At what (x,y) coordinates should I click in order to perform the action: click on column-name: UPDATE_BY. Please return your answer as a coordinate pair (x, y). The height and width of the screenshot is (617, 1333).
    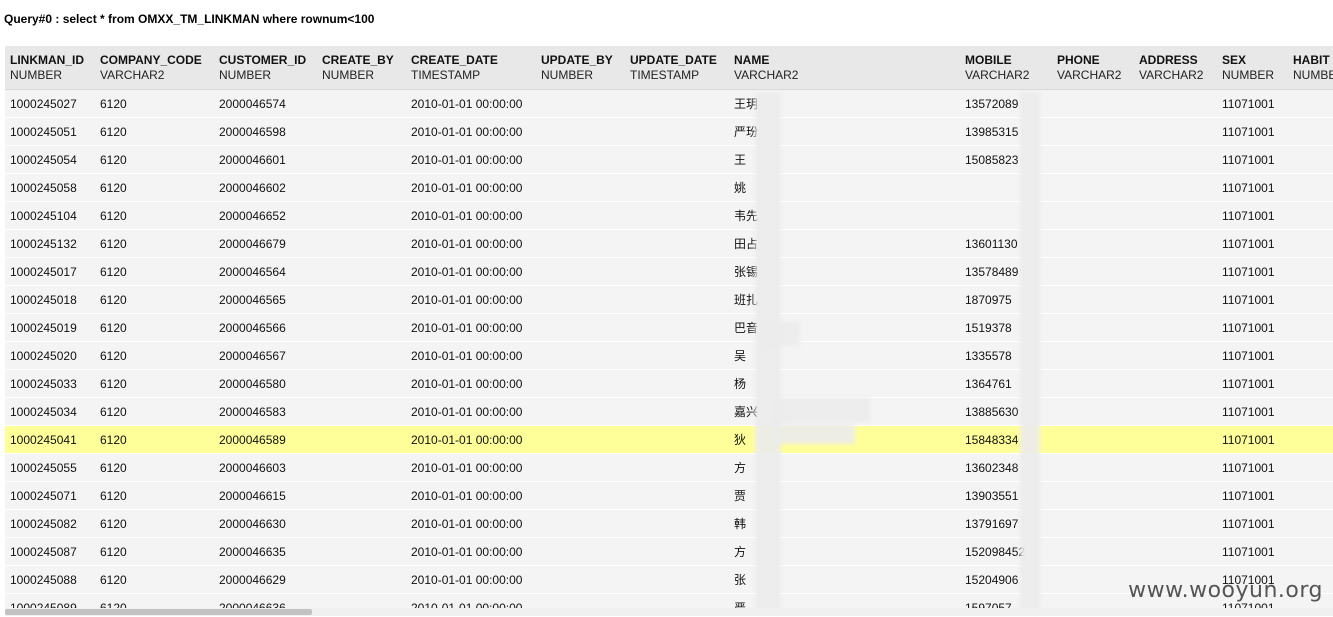
    Looking at the image, I should click on (577, 59).